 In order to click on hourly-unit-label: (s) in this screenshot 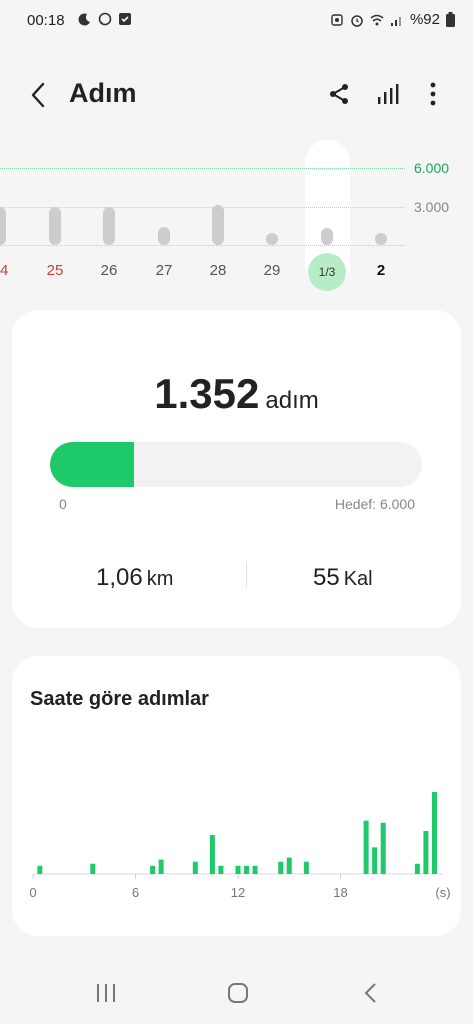, I will do `click(442, 892)`.